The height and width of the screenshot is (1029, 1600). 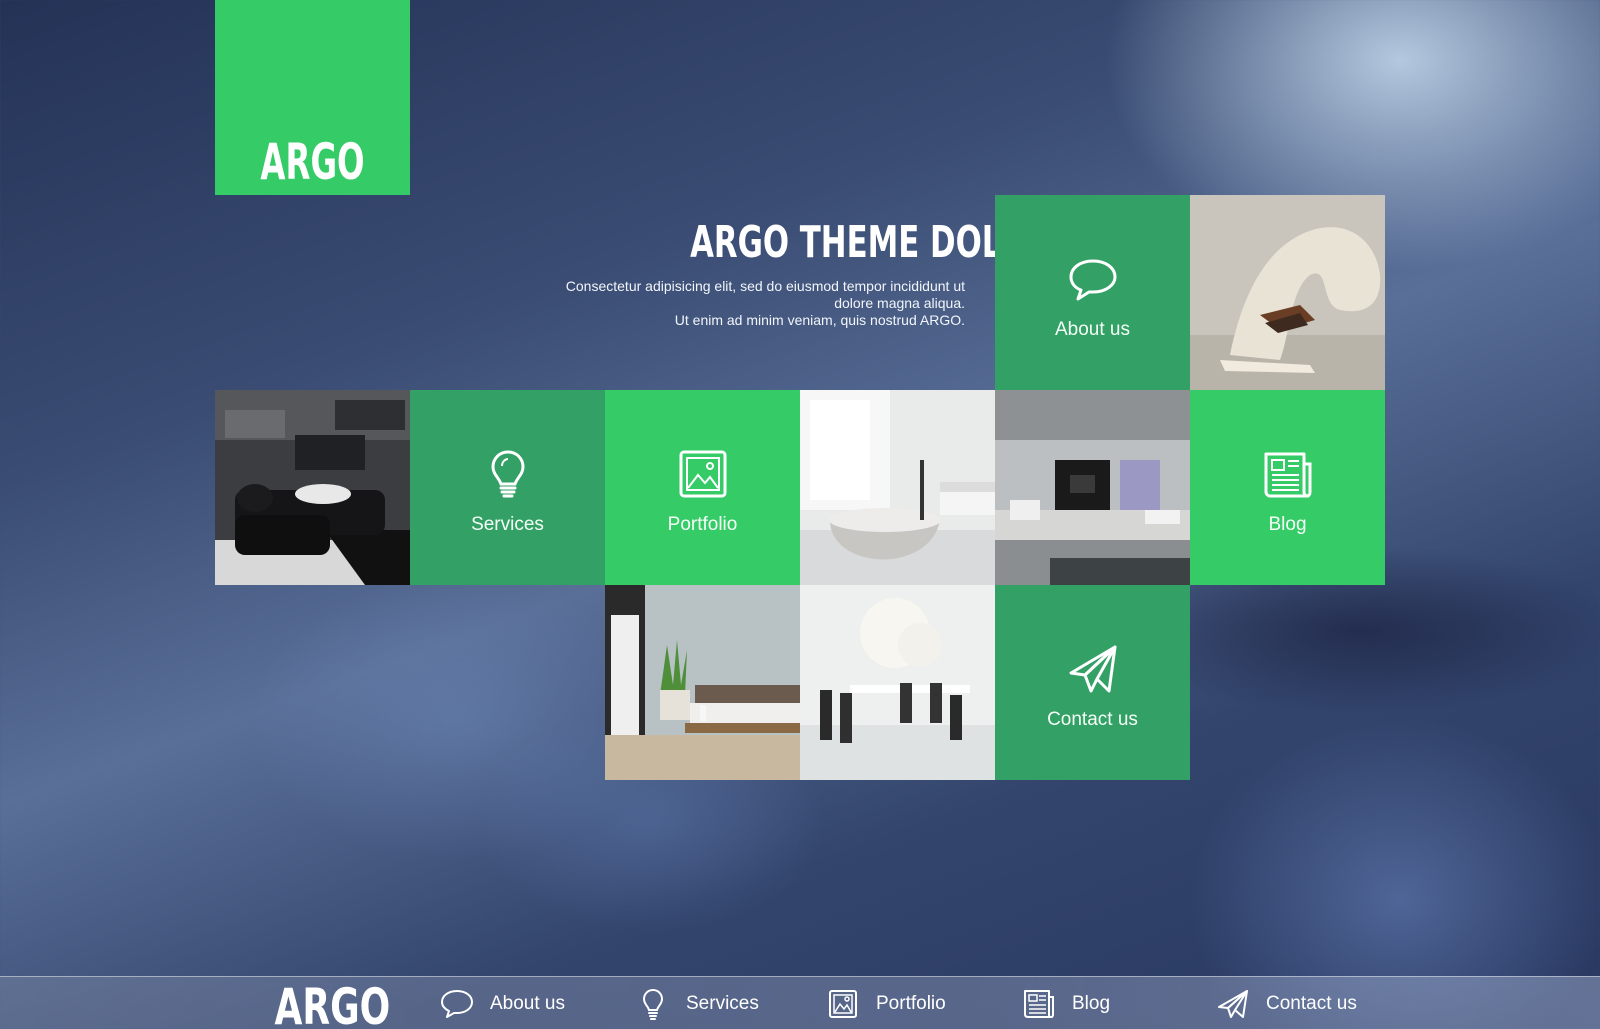 I want to click on tile-blog-label: Blog, so click(x=1287, y=524).